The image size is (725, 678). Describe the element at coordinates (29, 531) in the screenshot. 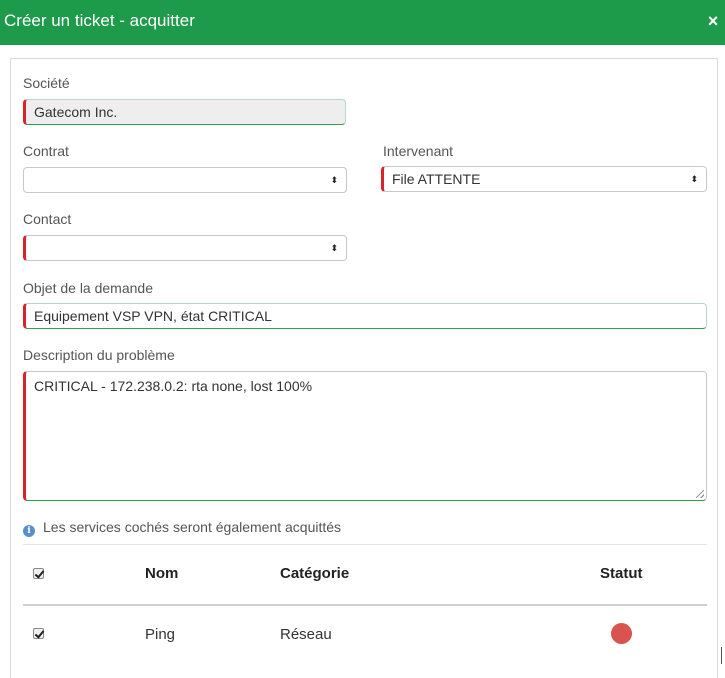

I see `info-icon: i` at that location.